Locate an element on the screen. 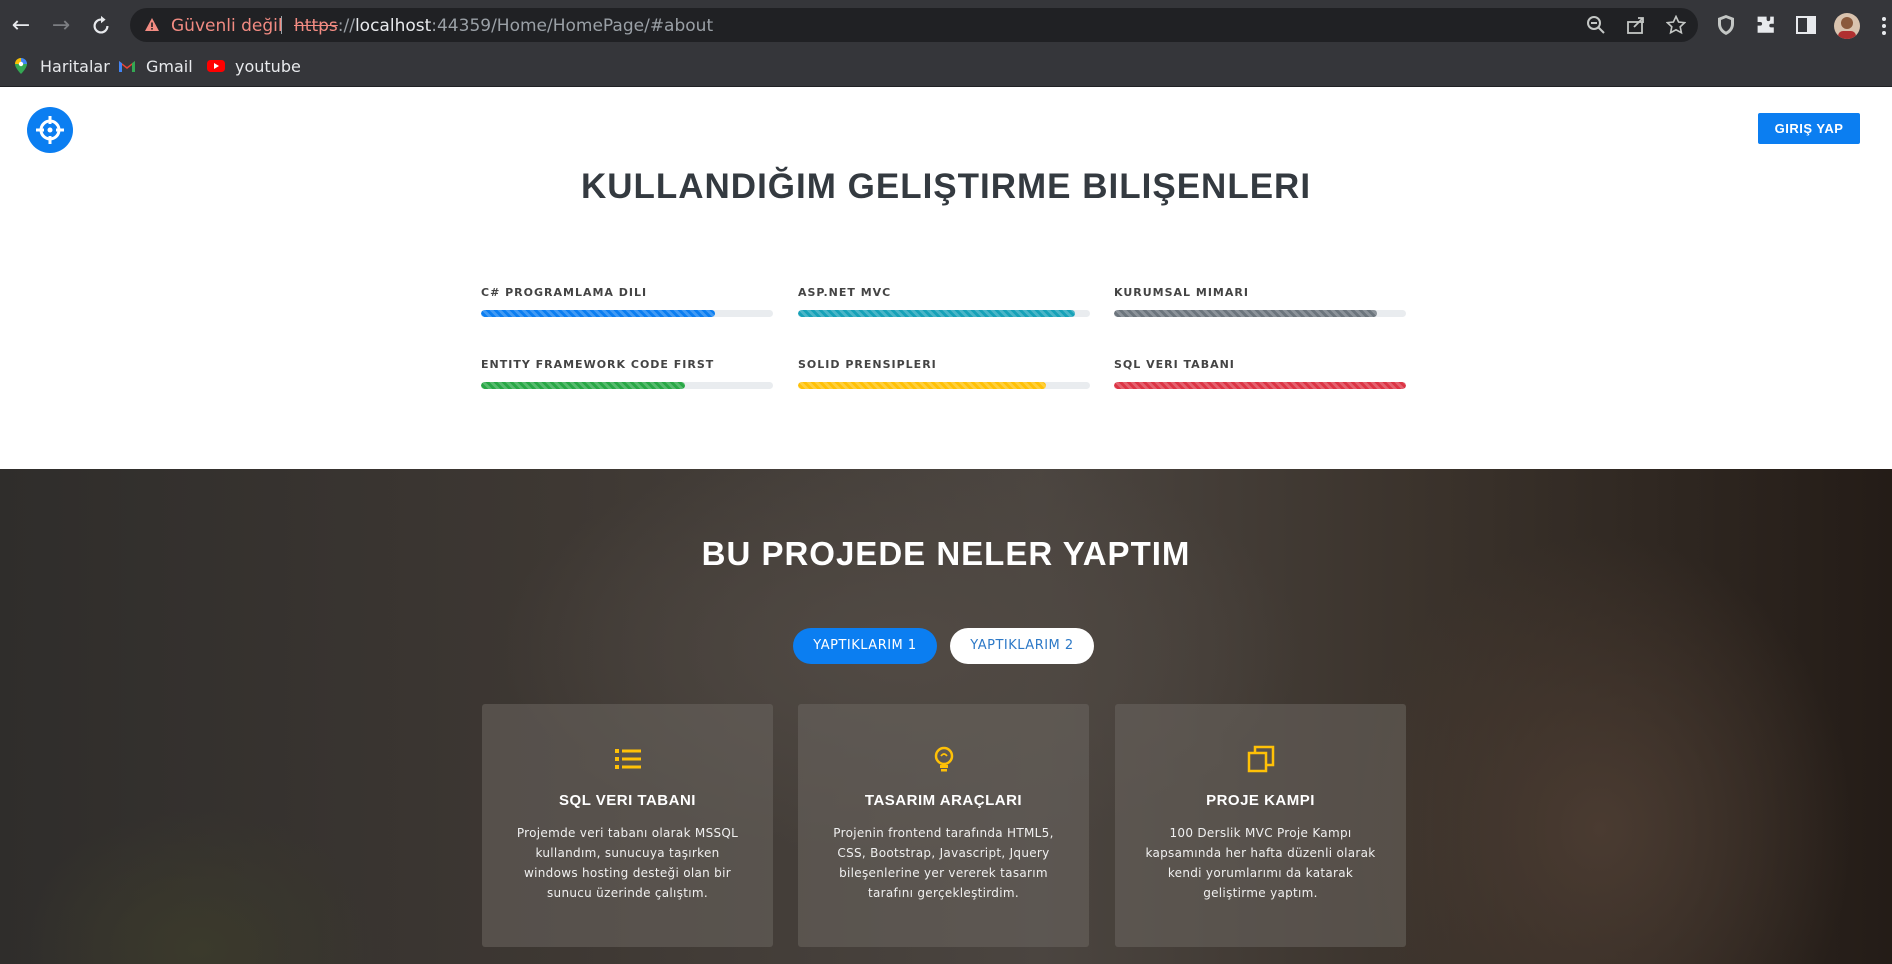 This screenshot has width=1892, height=964. skill-label: ENTITY FRAMEWORK CODE FIRST is located at coordinates (598, 364).